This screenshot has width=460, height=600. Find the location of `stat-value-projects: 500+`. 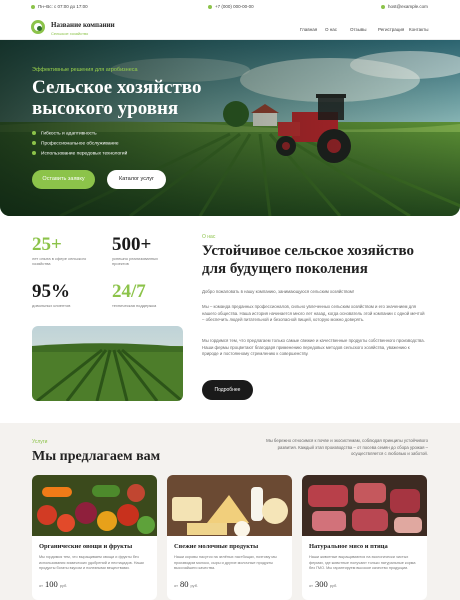

stat-value-projects: 500+ is located at coordinates (132, 244).